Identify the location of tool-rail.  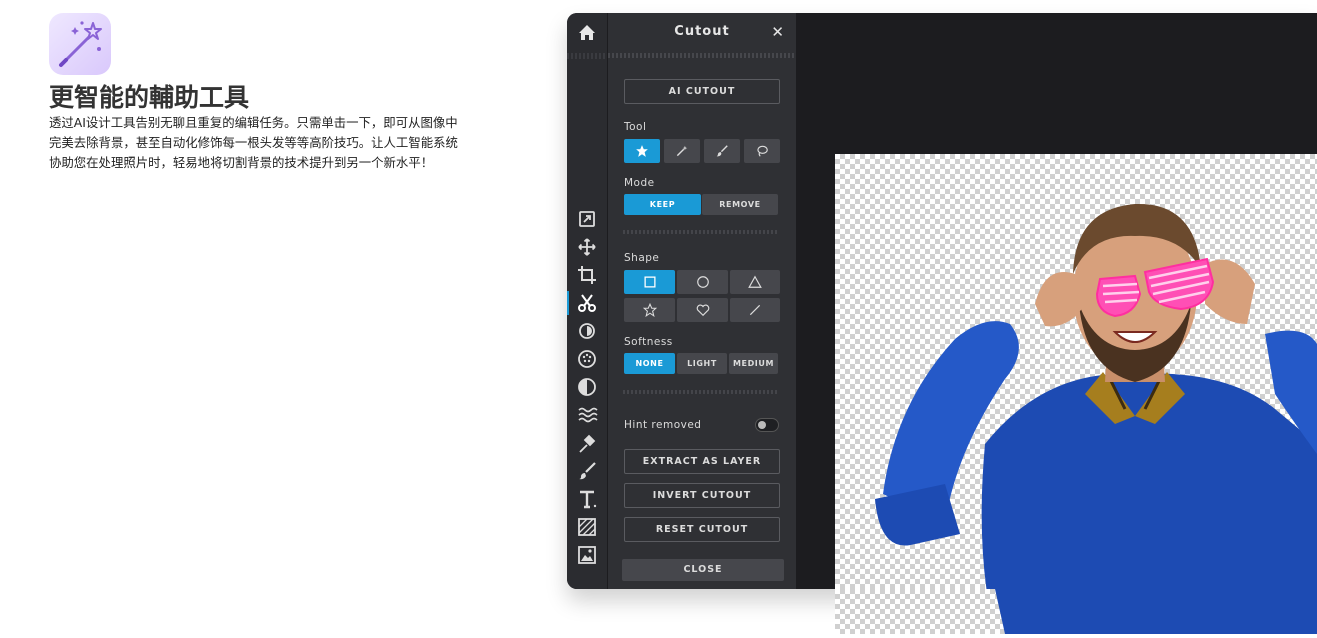
(587, 301).